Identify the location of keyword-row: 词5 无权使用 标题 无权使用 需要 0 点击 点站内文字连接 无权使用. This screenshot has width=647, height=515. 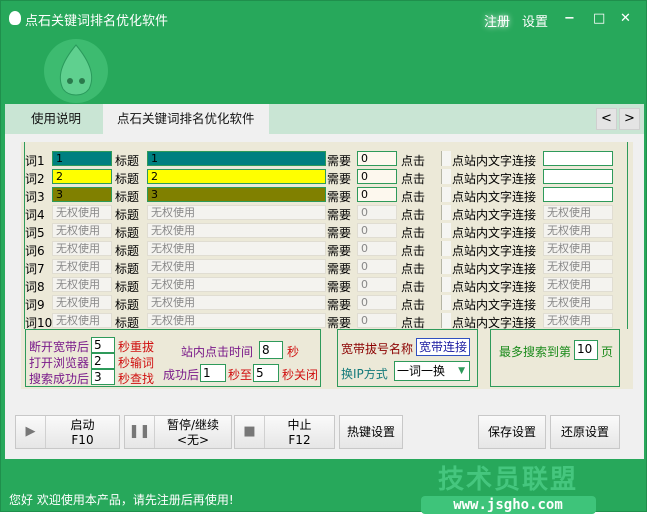
(327, 231).